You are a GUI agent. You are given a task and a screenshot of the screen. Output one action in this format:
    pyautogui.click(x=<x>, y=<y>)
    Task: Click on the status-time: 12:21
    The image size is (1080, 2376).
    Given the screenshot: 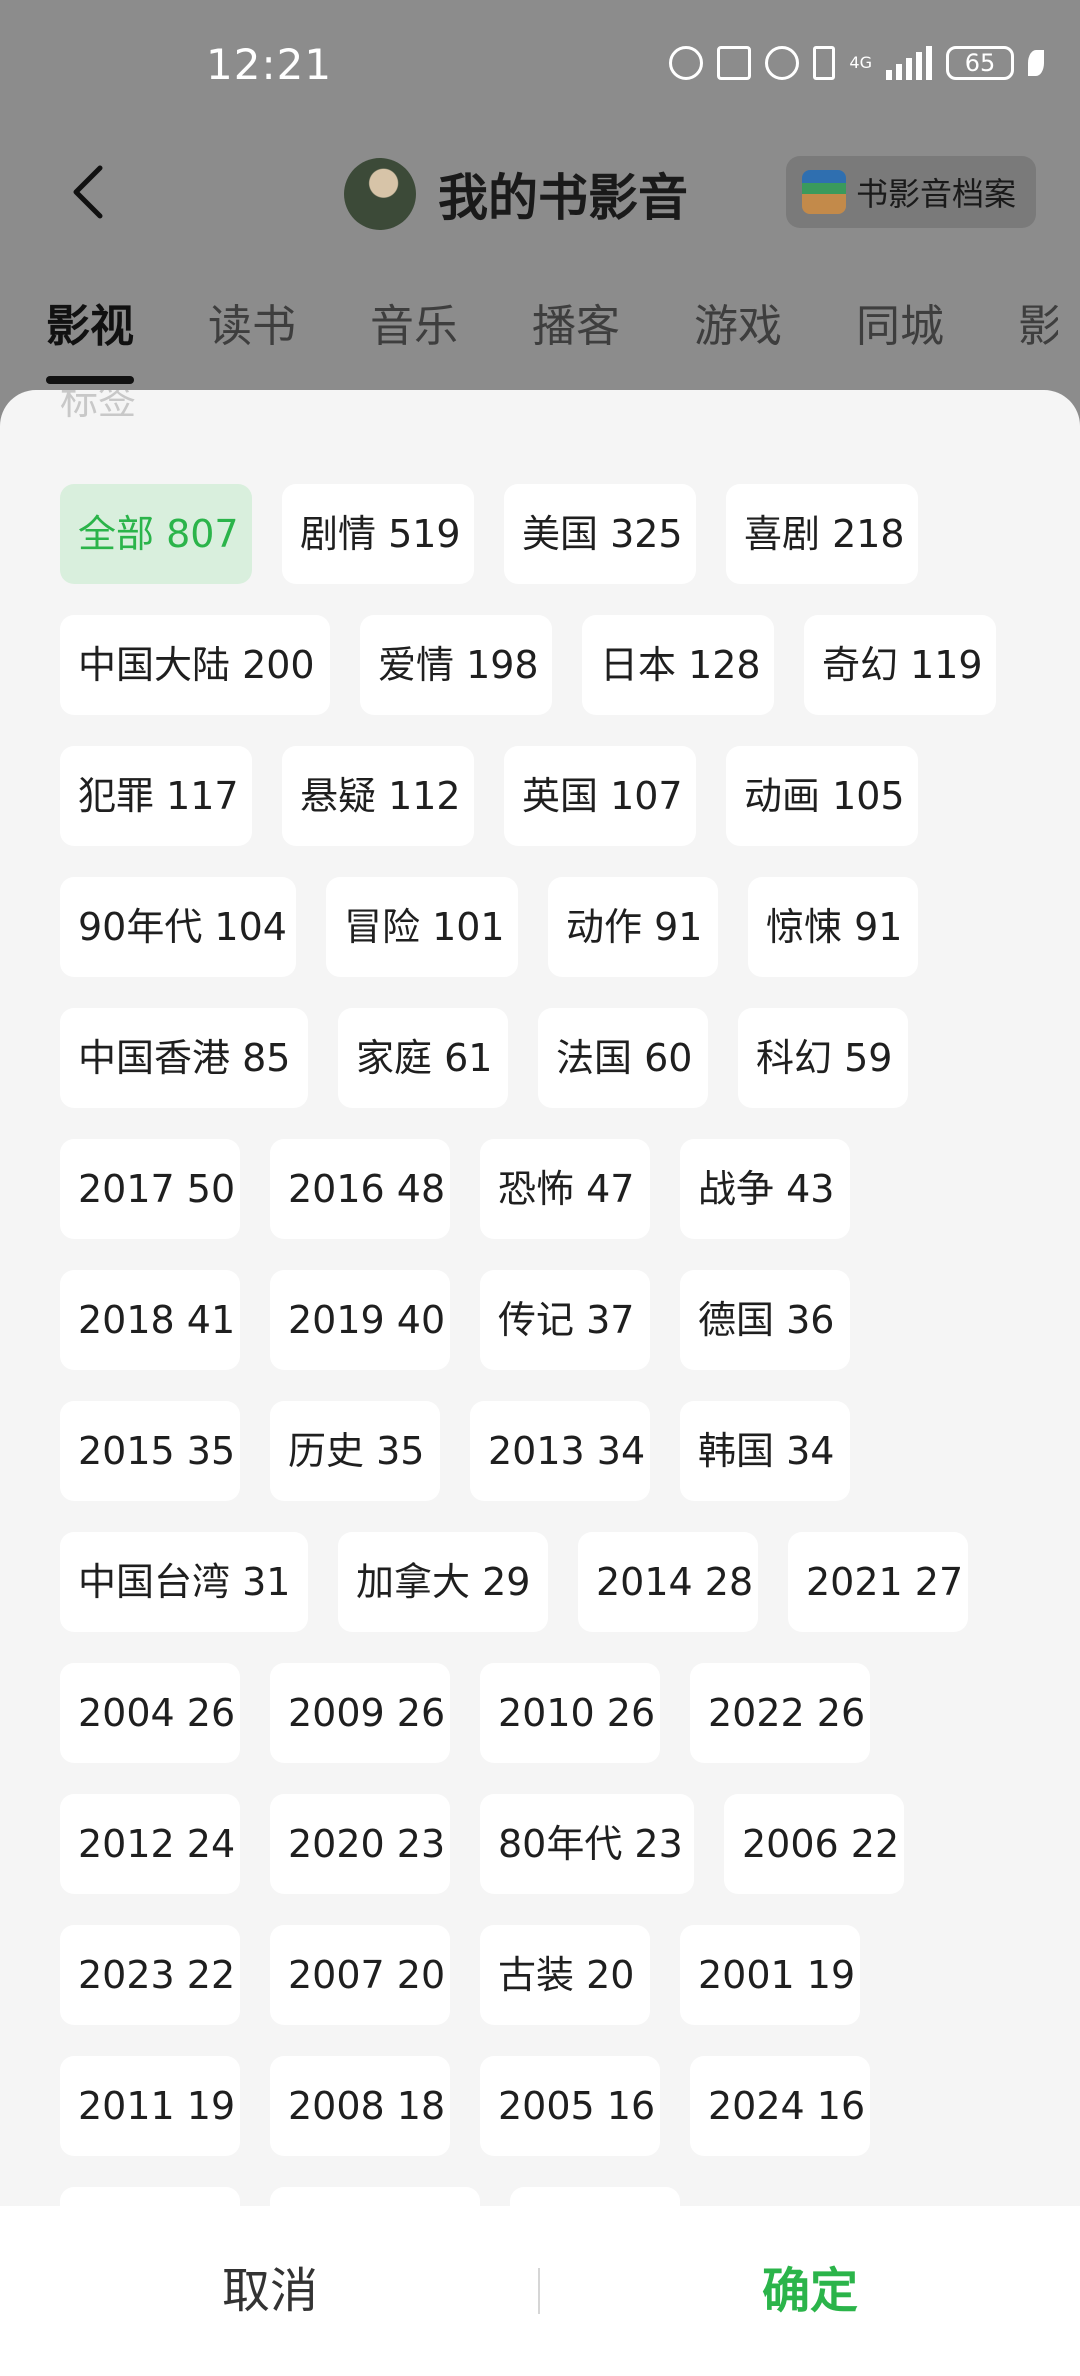 What is the action you would take?
    pyautogui.click(x=269, y=64)
    